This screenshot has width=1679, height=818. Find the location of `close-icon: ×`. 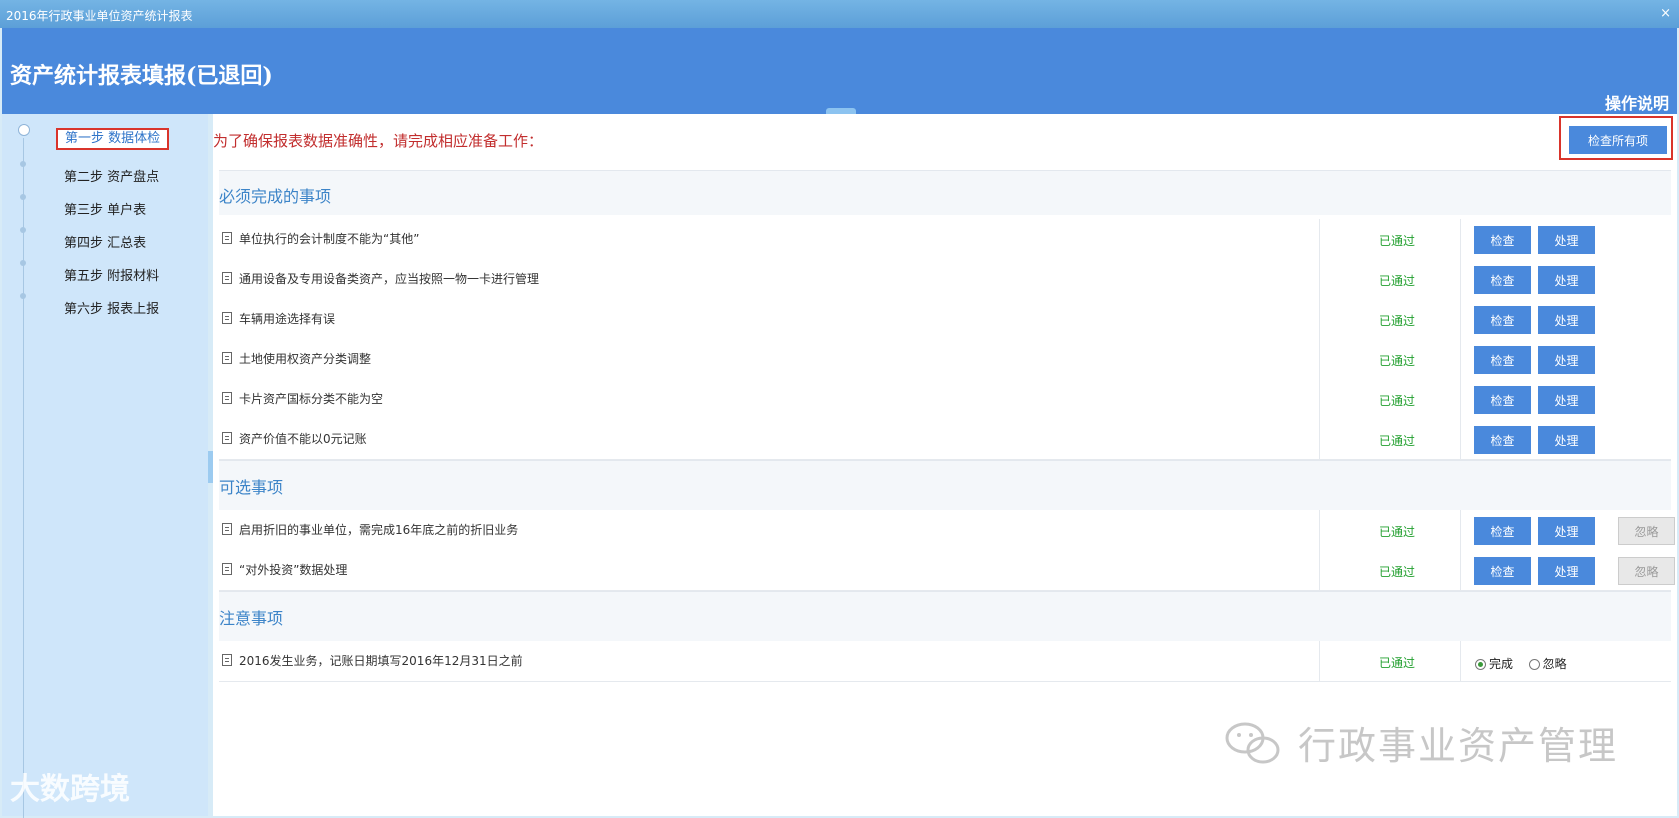

close-icon: × is located at coordinates (1665, 13).